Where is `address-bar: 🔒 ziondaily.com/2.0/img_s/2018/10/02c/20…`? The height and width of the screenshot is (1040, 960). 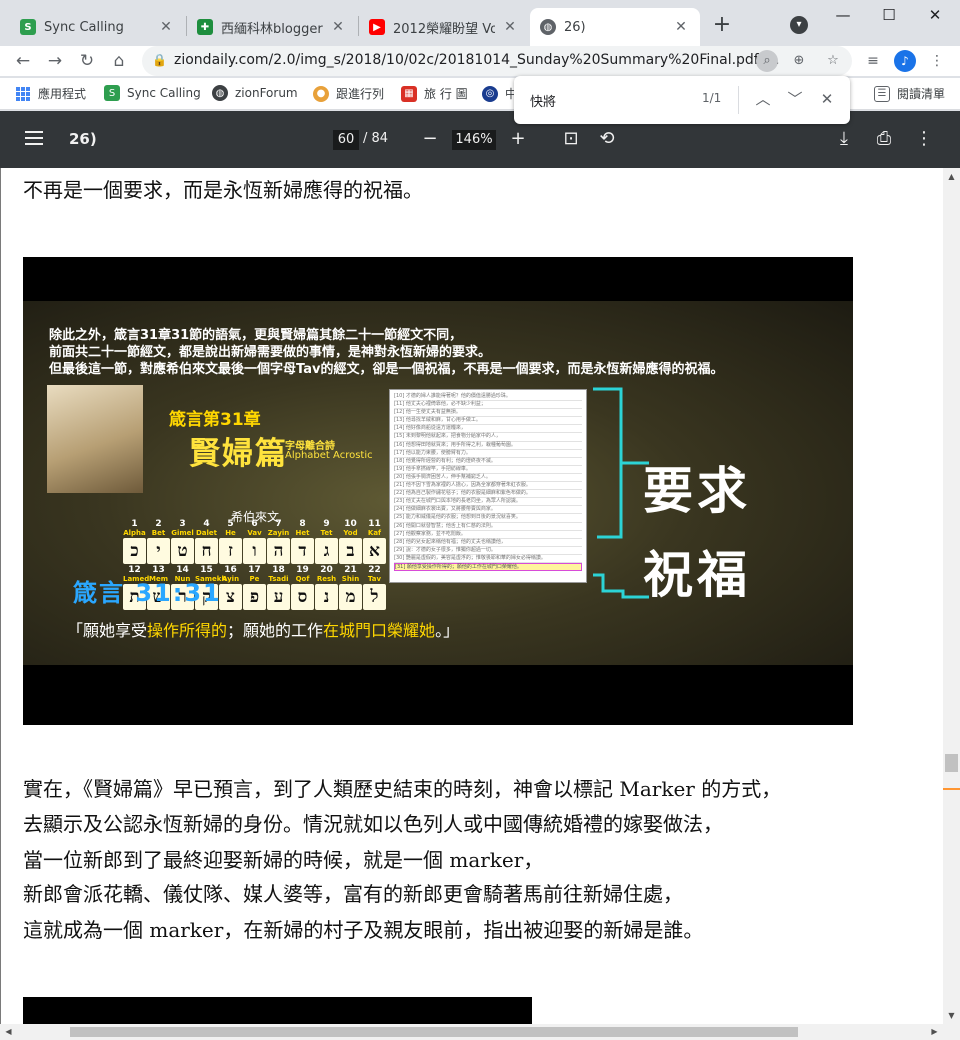 address-bar: 🔒 ziondaily.com/2.0/img_s/2018/10/02c/20… is located at coordinates (497, 61).